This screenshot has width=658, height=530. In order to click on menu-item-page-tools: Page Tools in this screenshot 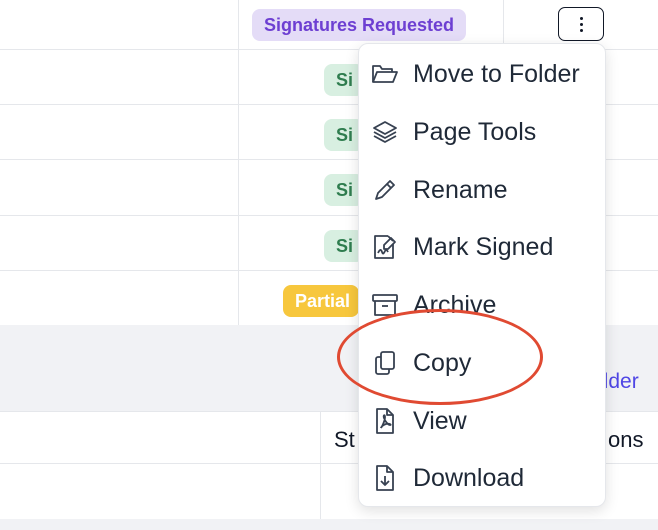, I will do `click(482, 132)`.